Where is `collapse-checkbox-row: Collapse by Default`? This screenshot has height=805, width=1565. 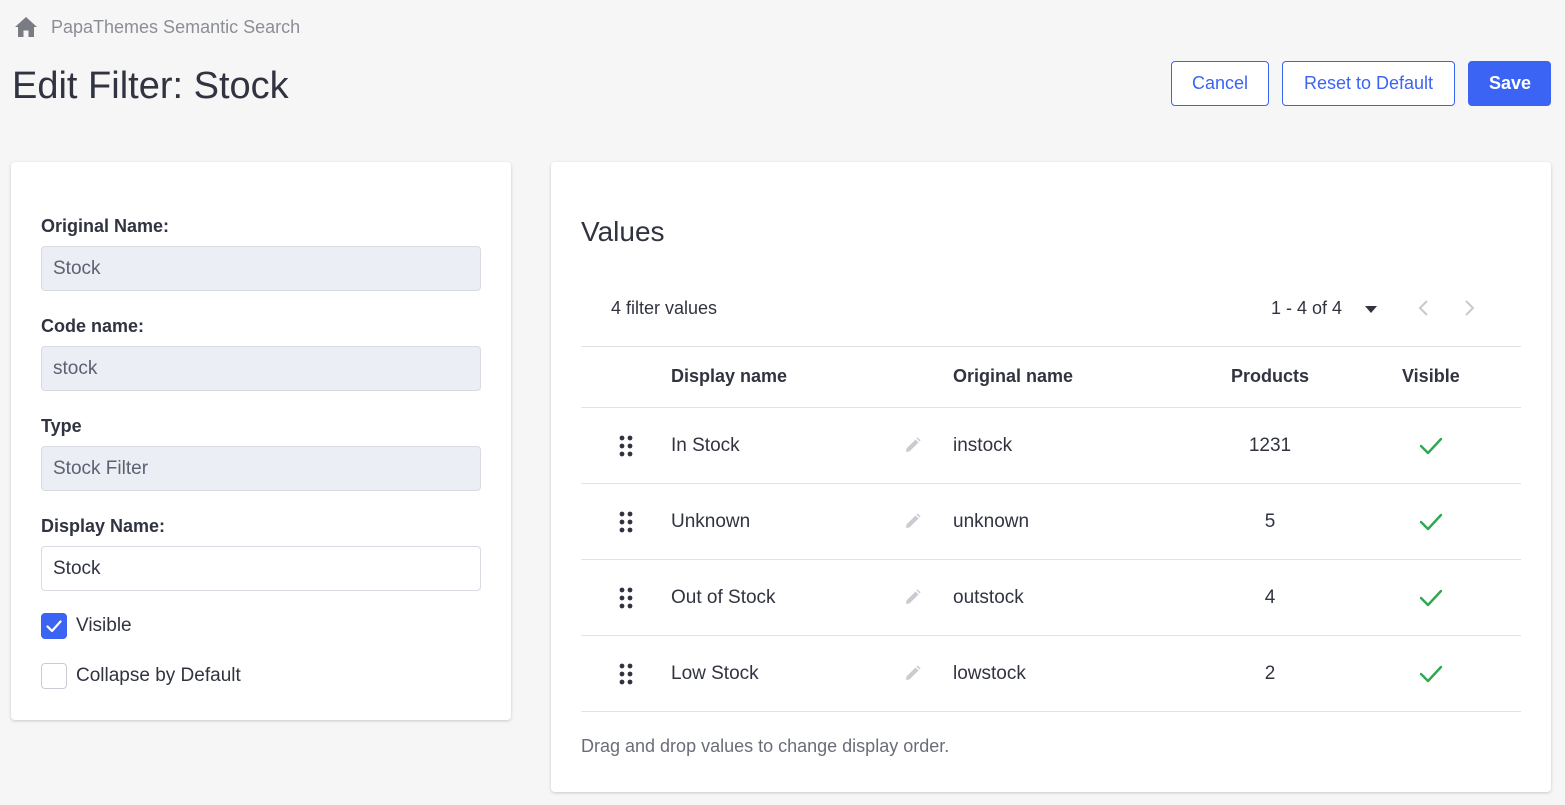
collapse-checkbox-row: Collapse by Default is located at coordinates (141, 676).